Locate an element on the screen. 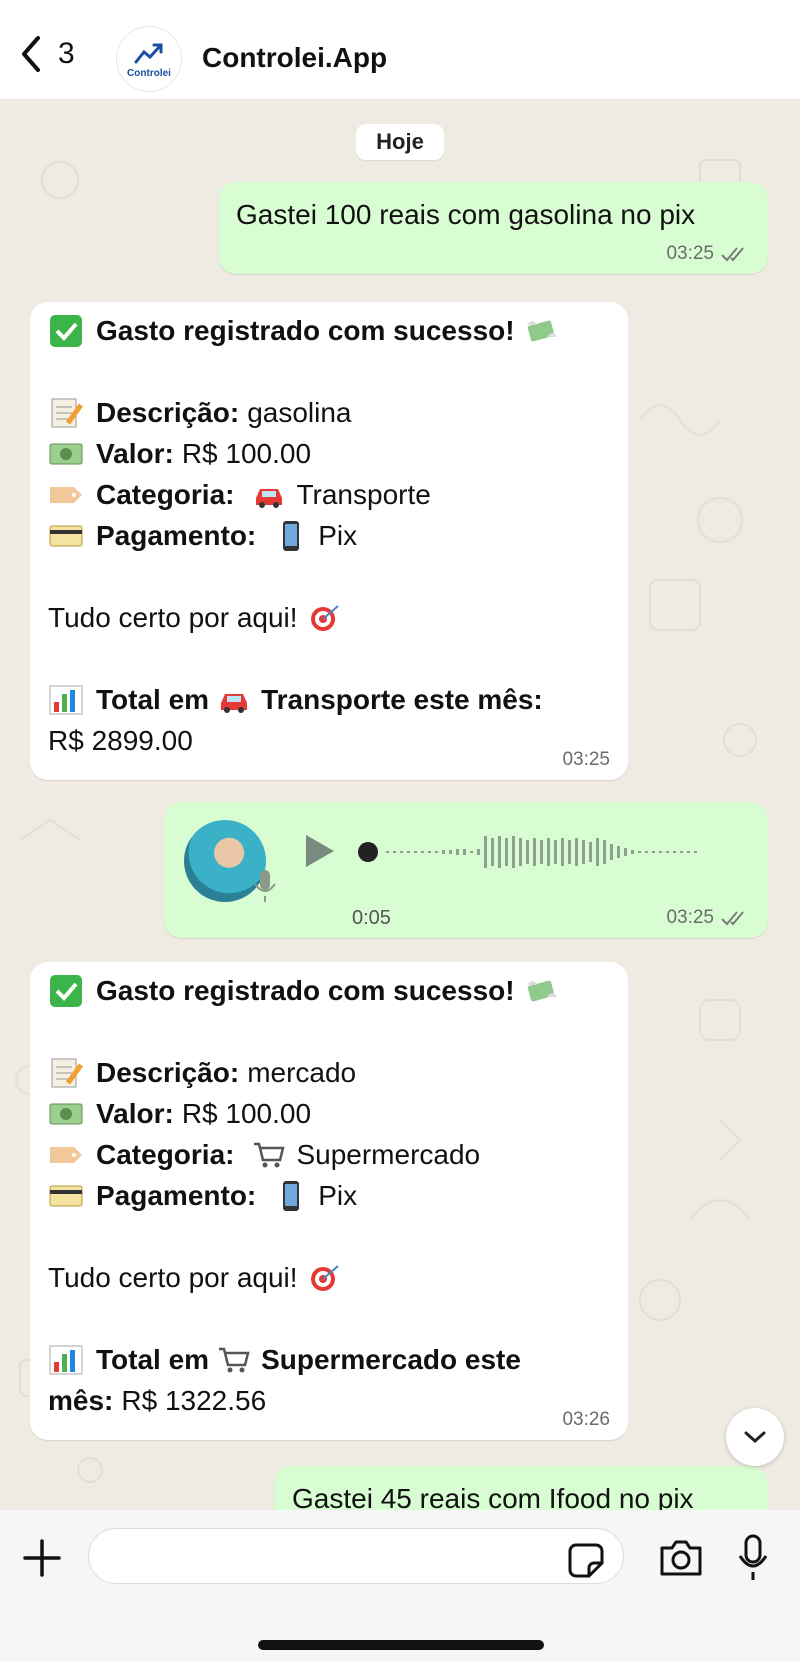 This screenshot has height=1662, width=800. message-input-box is located at coordinates (356, 1556).